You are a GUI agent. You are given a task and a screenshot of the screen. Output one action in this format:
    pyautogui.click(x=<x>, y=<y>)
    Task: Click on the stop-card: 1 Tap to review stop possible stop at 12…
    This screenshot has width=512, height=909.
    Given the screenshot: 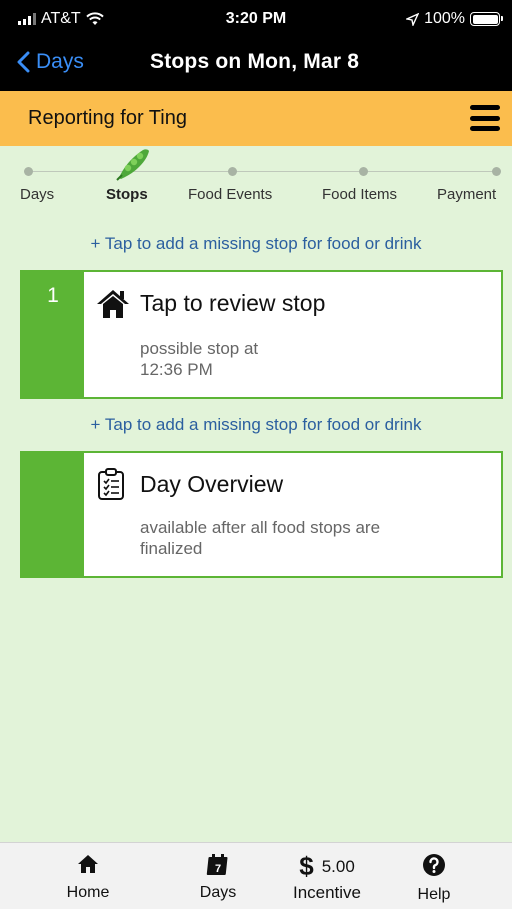 What is the action you would take?
    pyautogui.click(x=261, y=334)
    